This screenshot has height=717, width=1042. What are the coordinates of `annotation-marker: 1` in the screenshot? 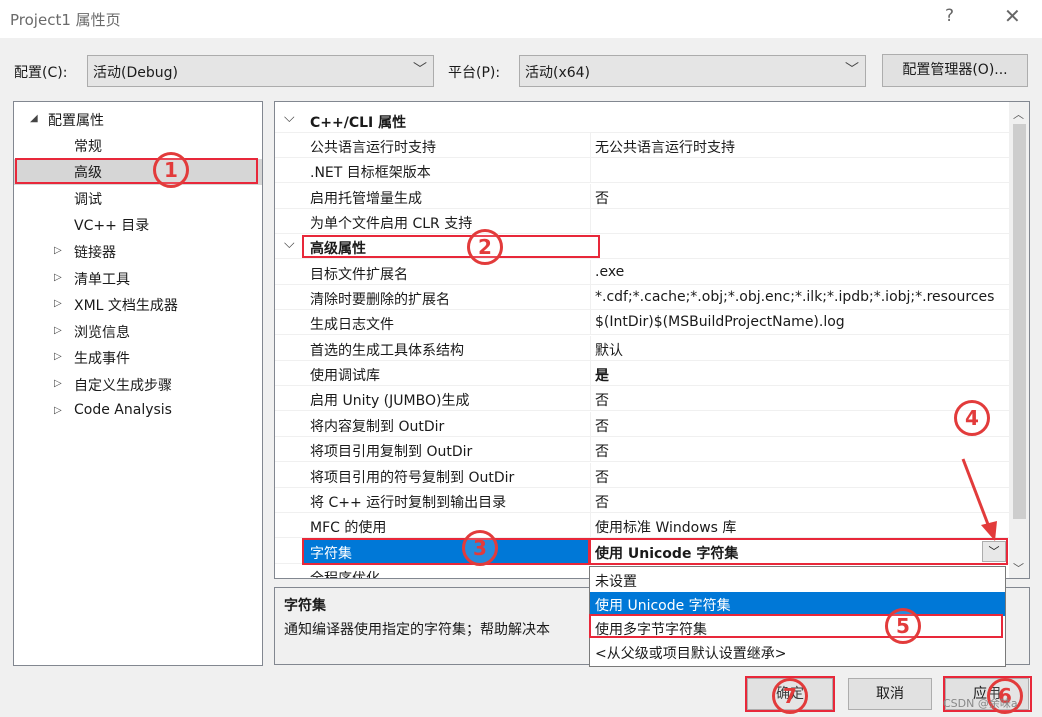 It's located at (171, 170).